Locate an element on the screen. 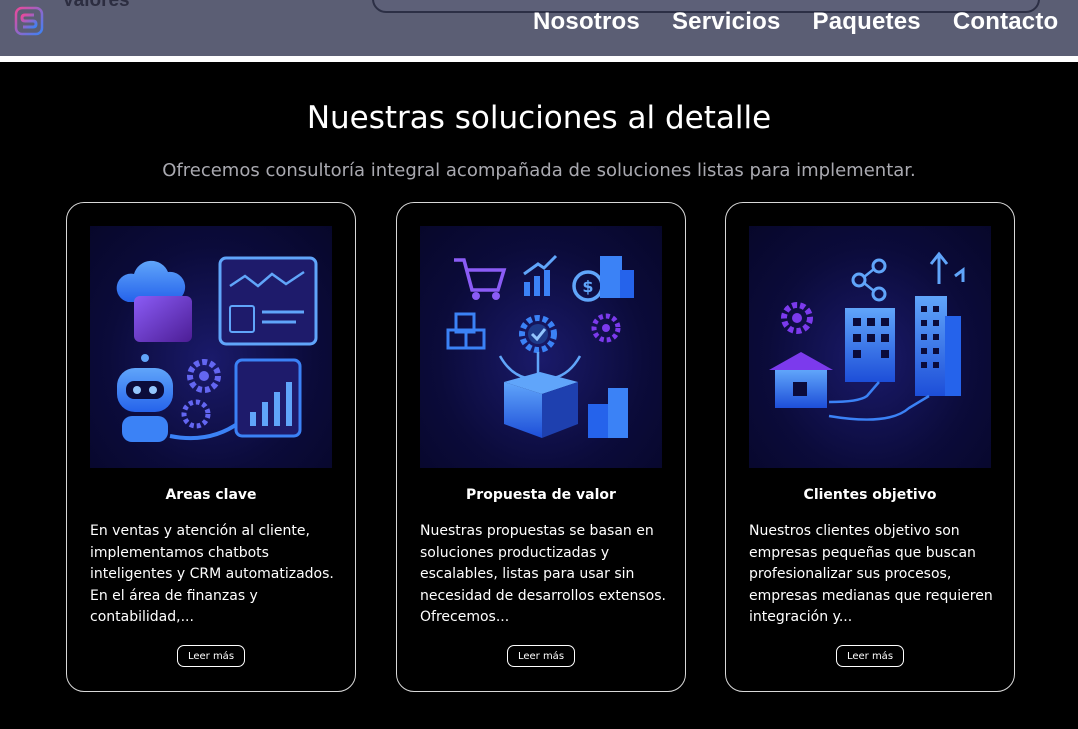  brand-logo-icon is located at coordinates (29, 21).